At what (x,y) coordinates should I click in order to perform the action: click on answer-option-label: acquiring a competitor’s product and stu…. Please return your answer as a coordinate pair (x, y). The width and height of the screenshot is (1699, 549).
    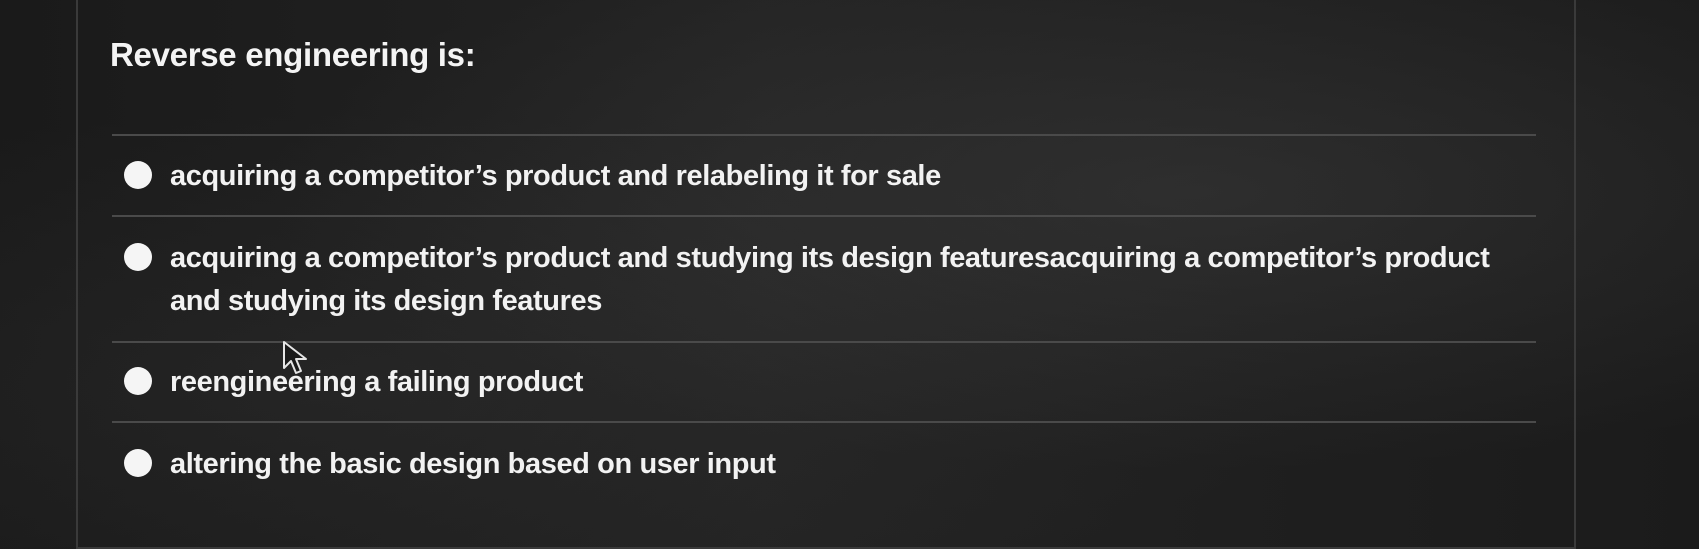
    Looking at the image, I should click on (830, 279).